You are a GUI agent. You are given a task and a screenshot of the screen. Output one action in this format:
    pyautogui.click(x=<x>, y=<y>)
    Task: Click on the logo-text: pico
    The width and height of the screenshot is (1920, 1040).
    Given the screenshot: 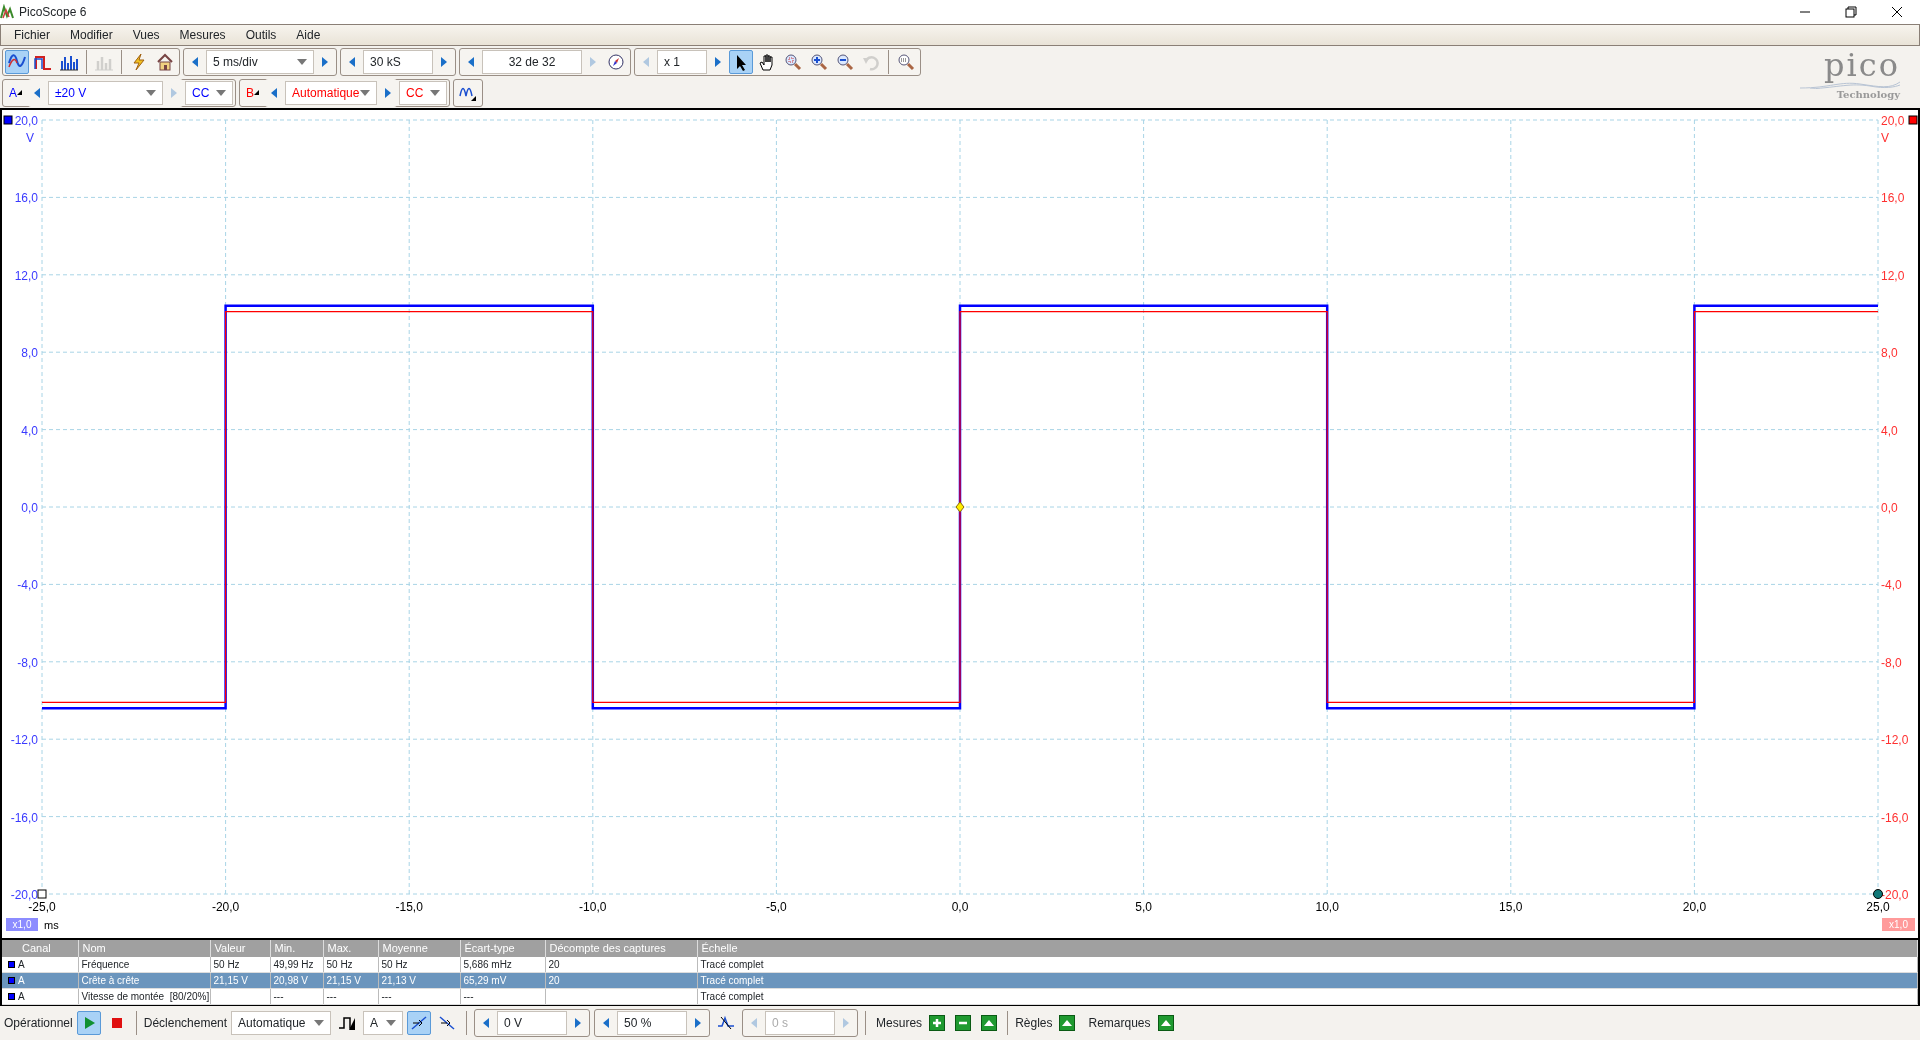 What is the action you would take?
    pyautogui.click(x=1862, y=65)
    